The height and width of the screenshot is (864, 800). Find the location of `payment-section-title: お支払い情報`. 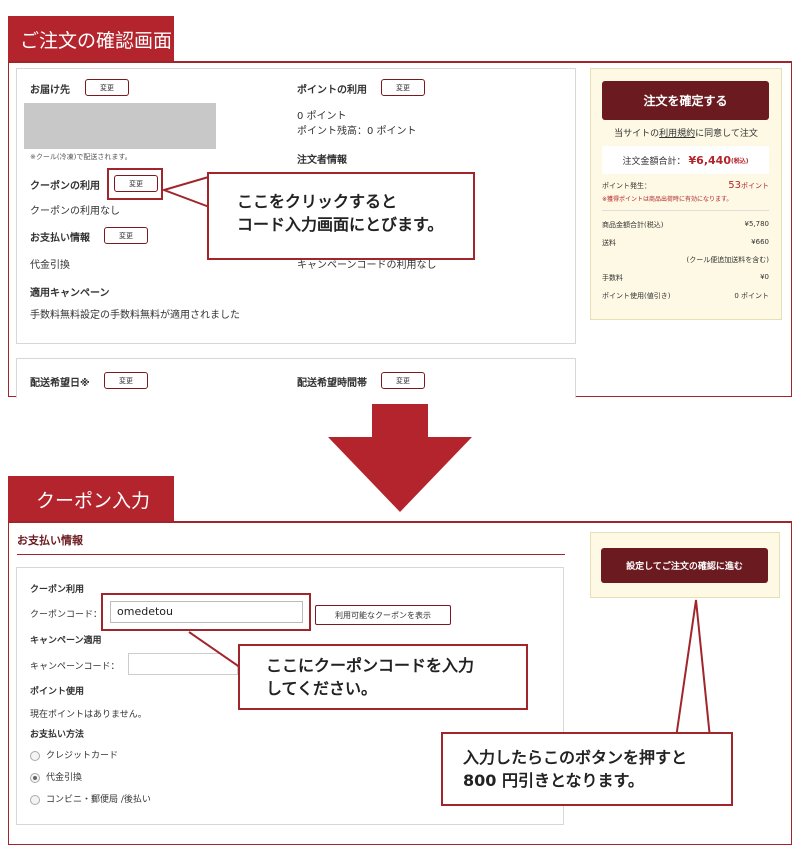

payment-section-title: お支払い情報 is located at coordinates (50, 540).